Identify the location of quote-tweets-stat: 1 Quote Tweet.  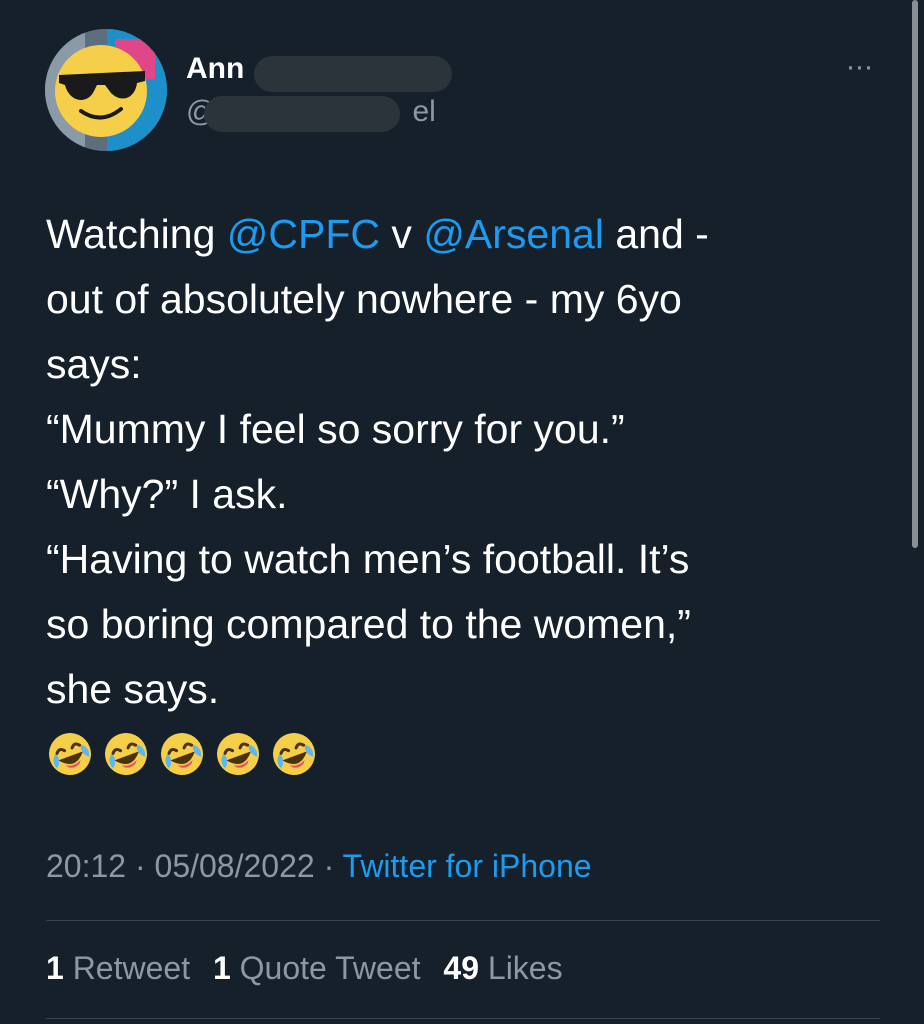
(317, 968).